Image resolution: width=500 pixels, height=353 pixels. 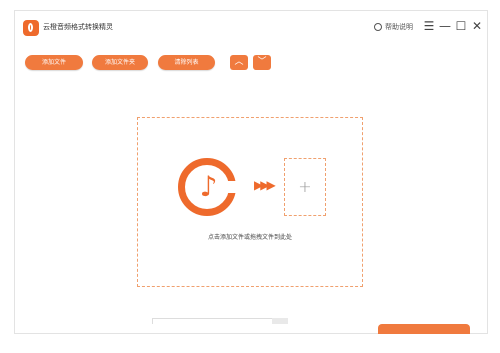 What do you see at coordinates (378, 27) in the screenshot?
I see `help-icon` at bounding box center [378, 27].